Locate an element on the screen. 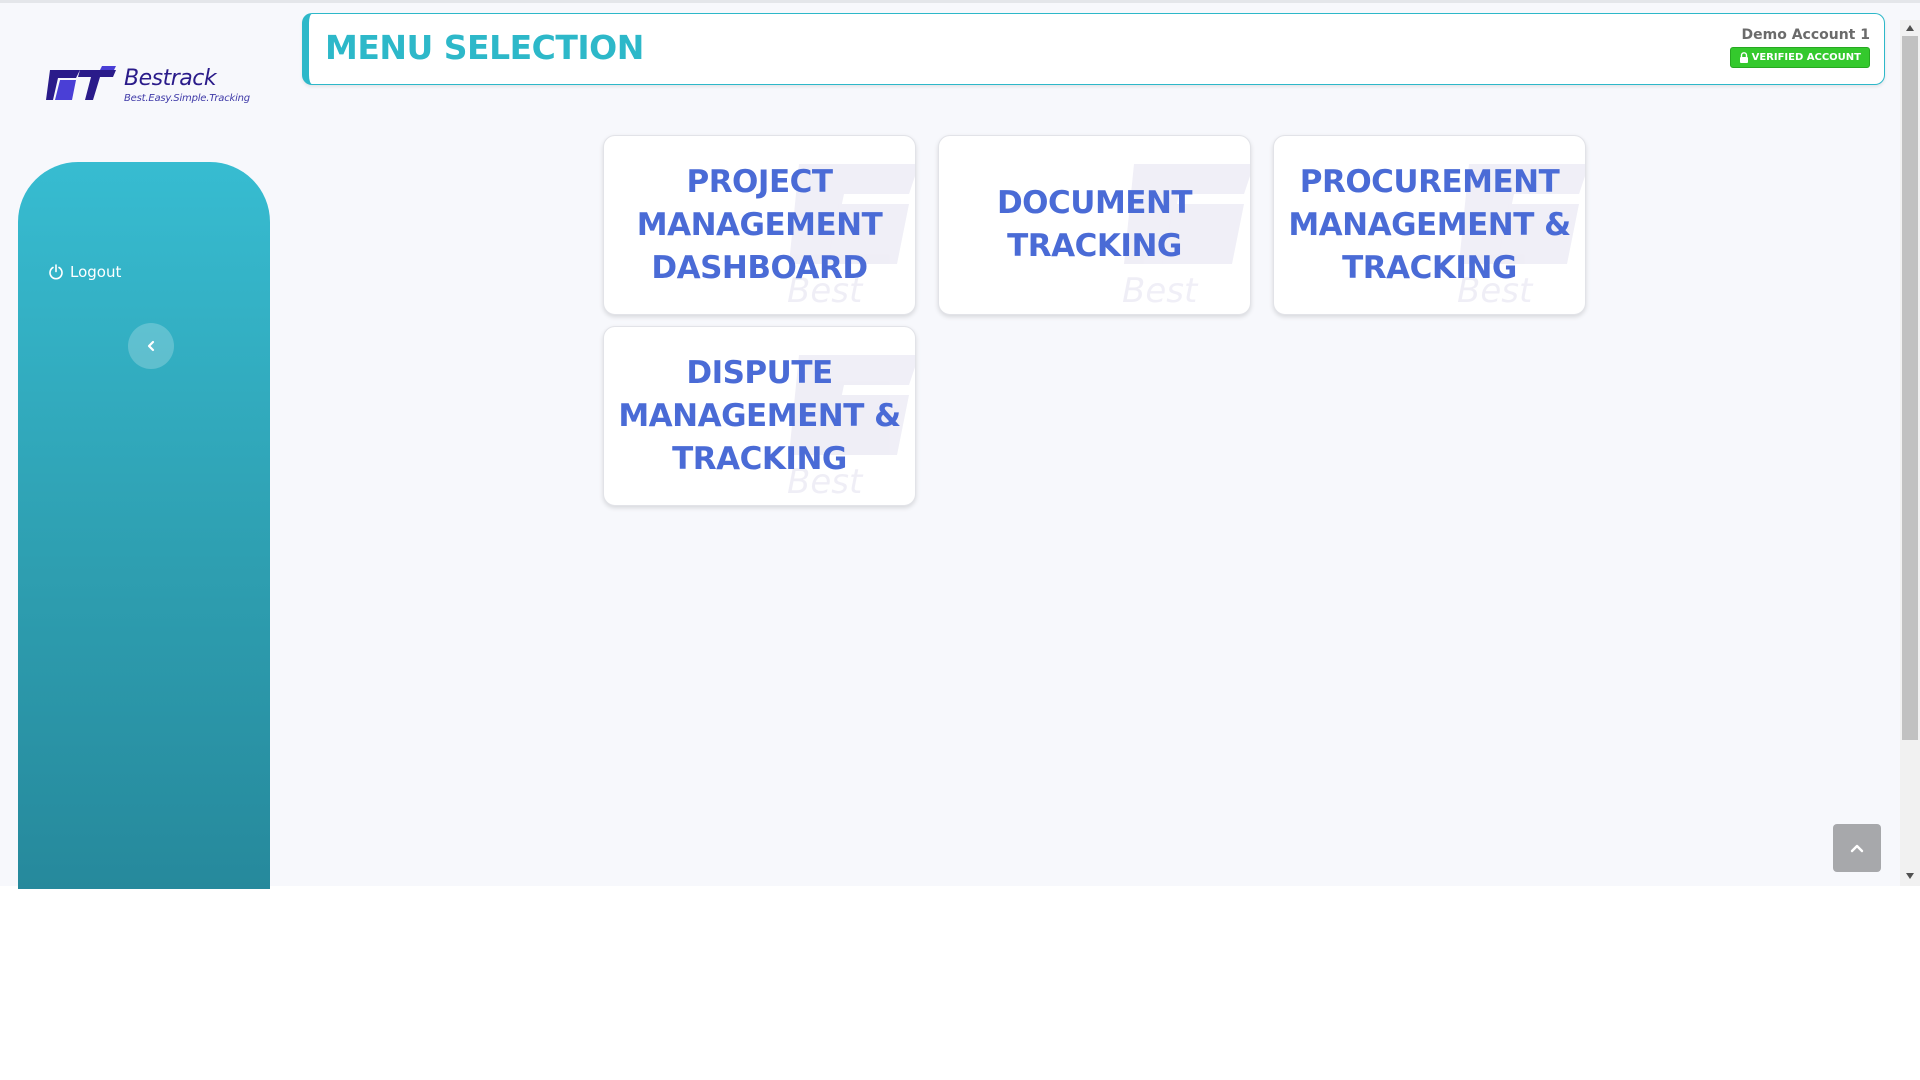  account-name: Demo Account 1 is located at coordinates (1806, 35).